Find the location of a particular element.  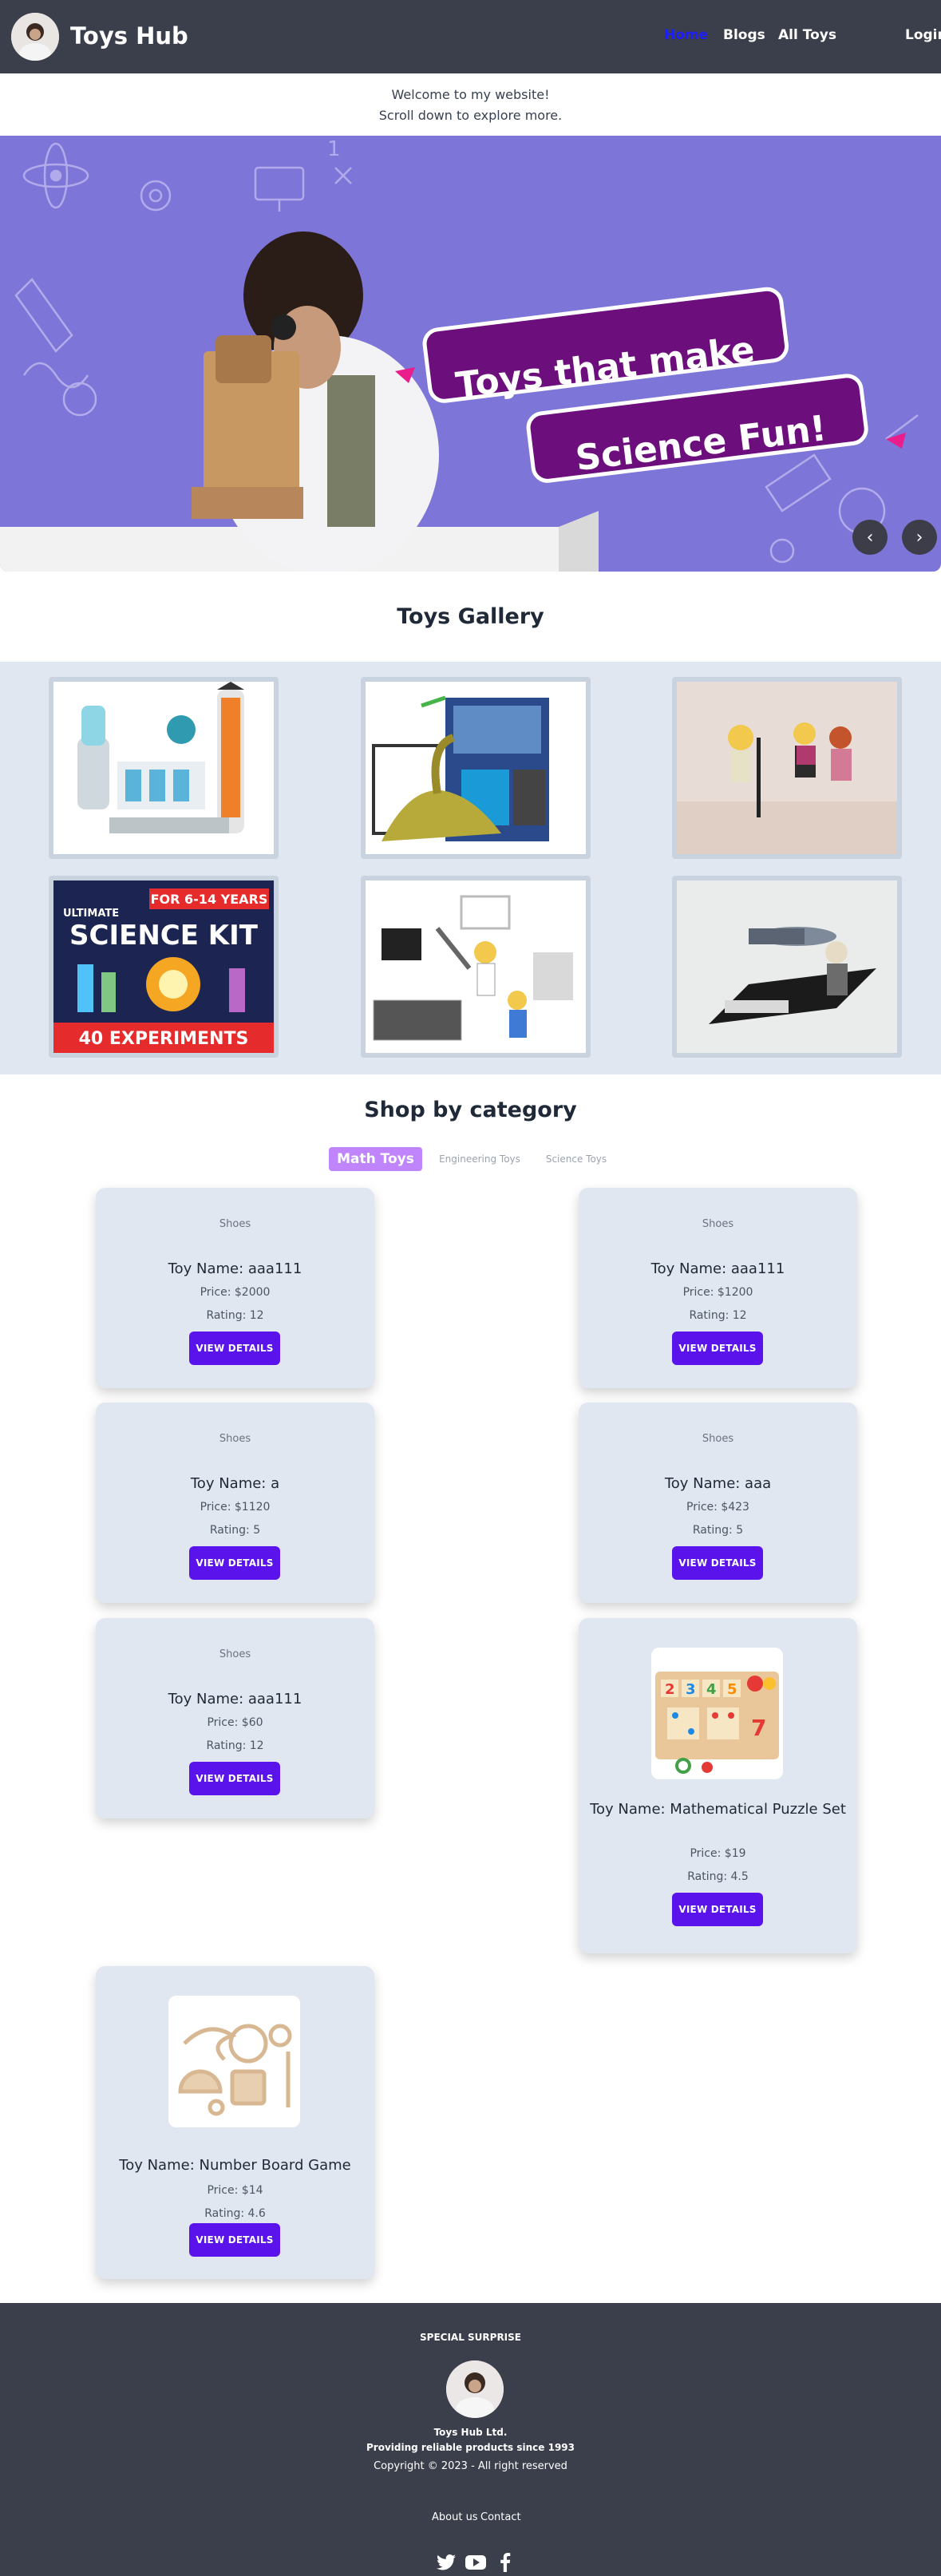

kit-top-label: ULTIMATE is located at coordinates (91, 914).